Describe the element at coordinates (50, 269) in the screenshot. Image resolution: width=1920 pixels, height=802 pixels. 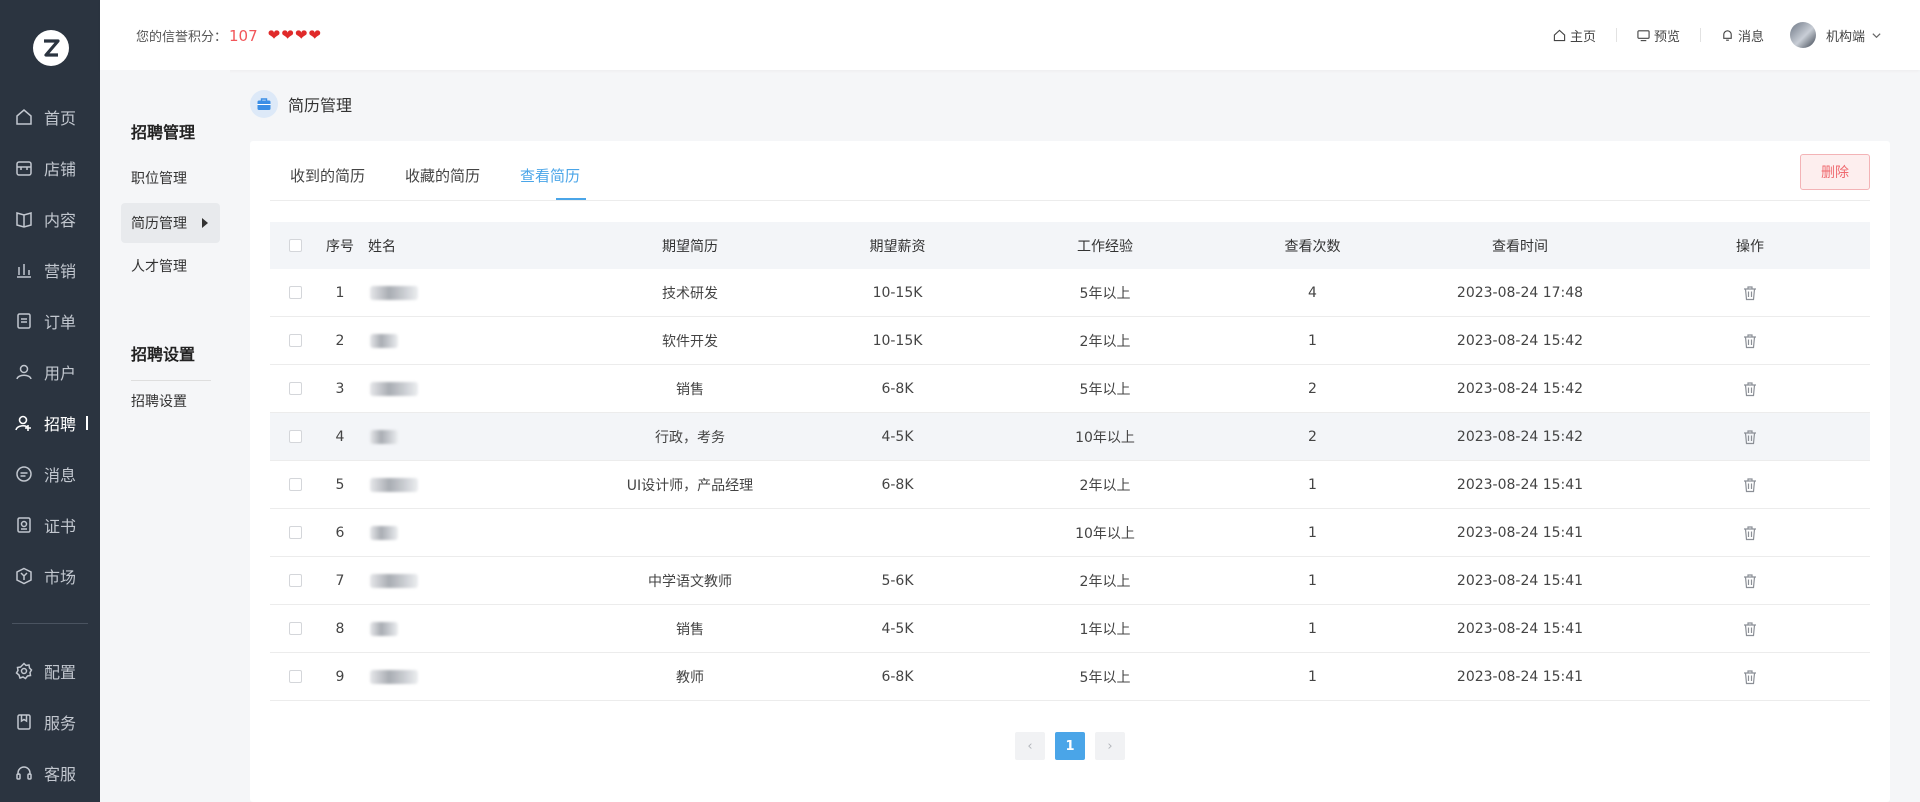
I see `nav-item-marketing: 营销` at that location.